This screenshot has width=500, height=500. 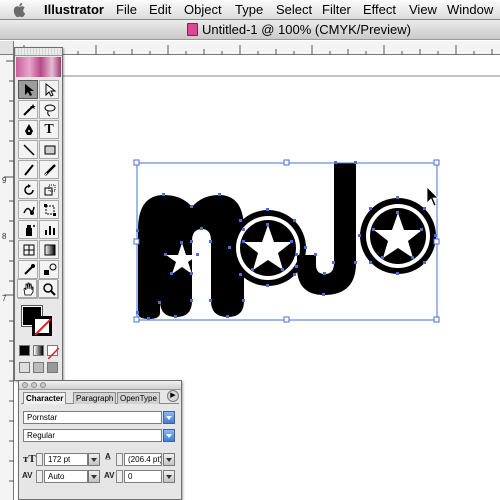 I want to click on lasso-icon, so click(x=50, y=110).